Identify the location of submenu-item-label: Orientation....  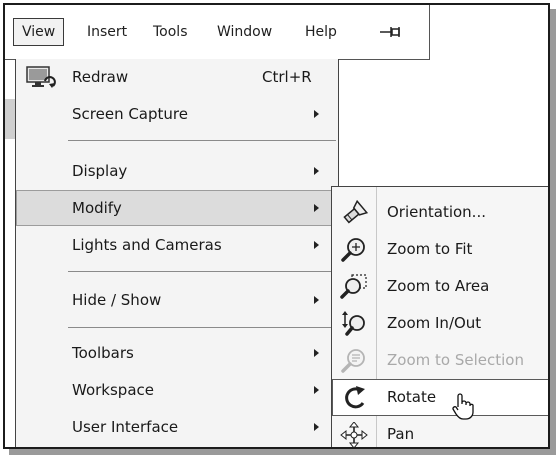
(436, 212).